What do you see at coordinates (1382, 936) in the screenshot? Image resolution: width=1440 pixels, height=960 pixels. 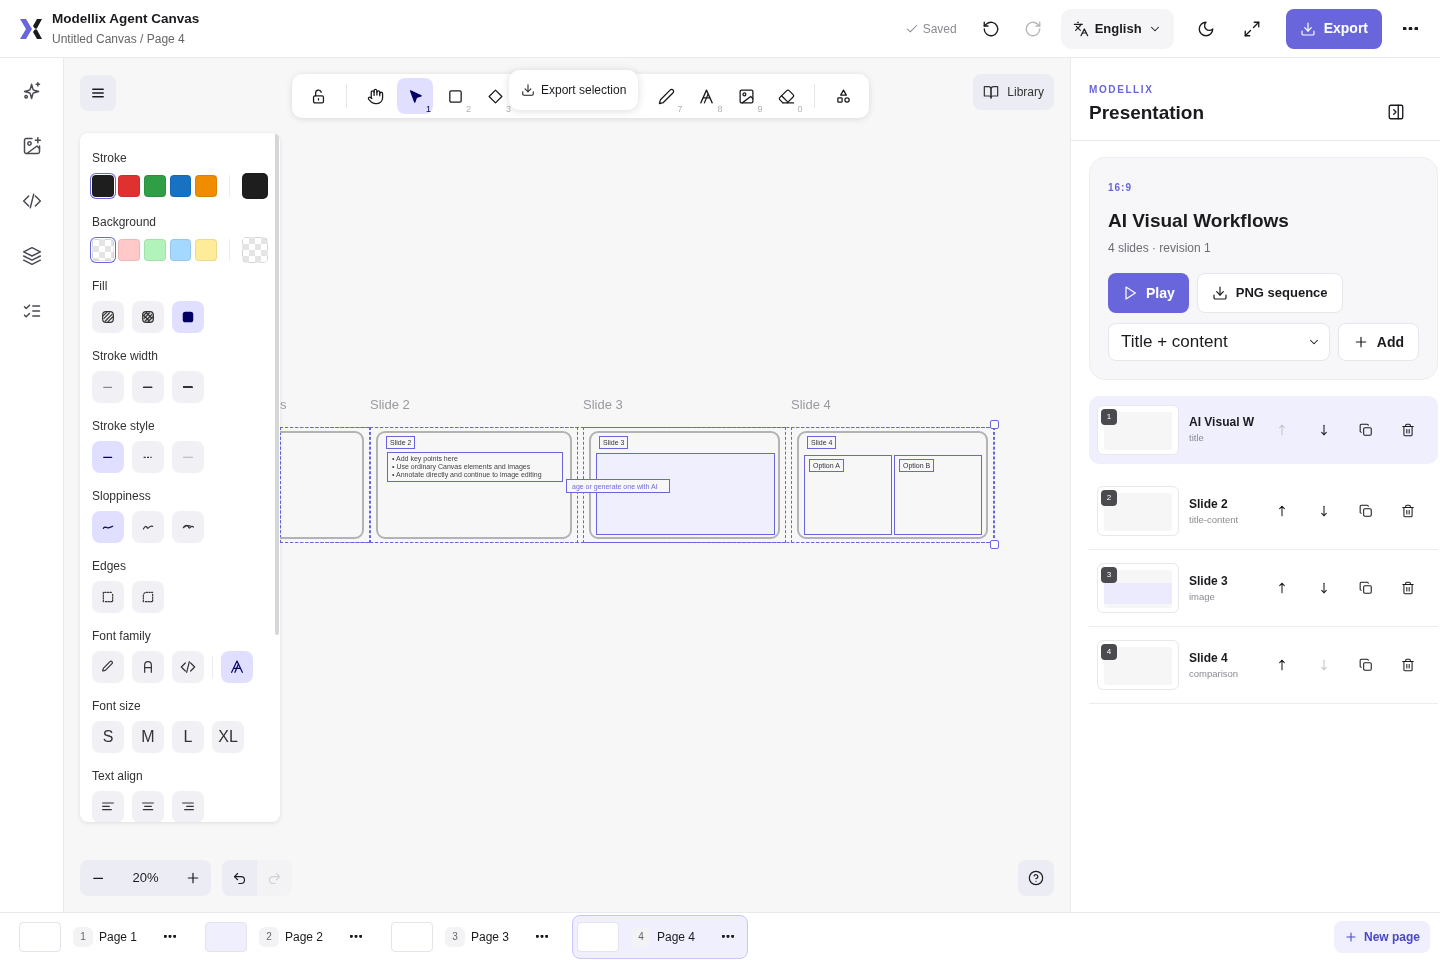 I see `new-page-button: New page` at bounding box center [1382, 936].